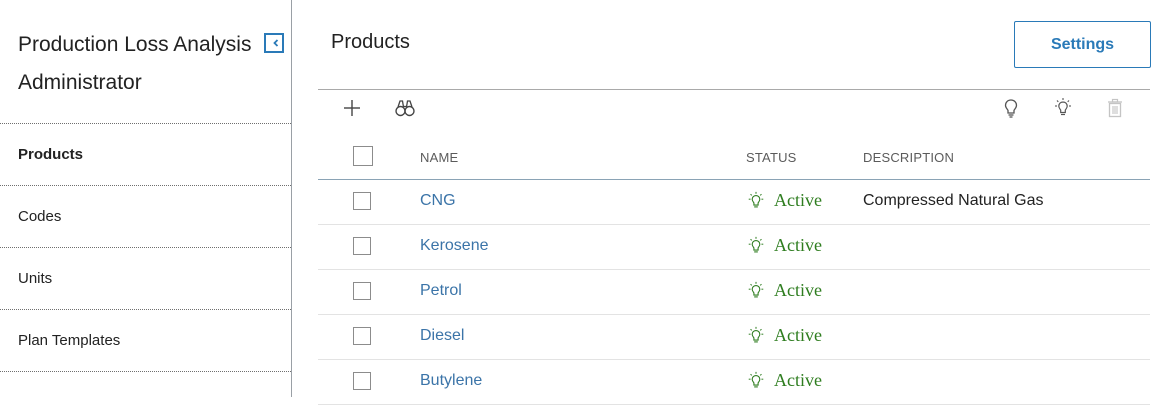  Describe the element at coordinates (771, 157) in the screenshot. I see `header-status: STATUS` at that location.